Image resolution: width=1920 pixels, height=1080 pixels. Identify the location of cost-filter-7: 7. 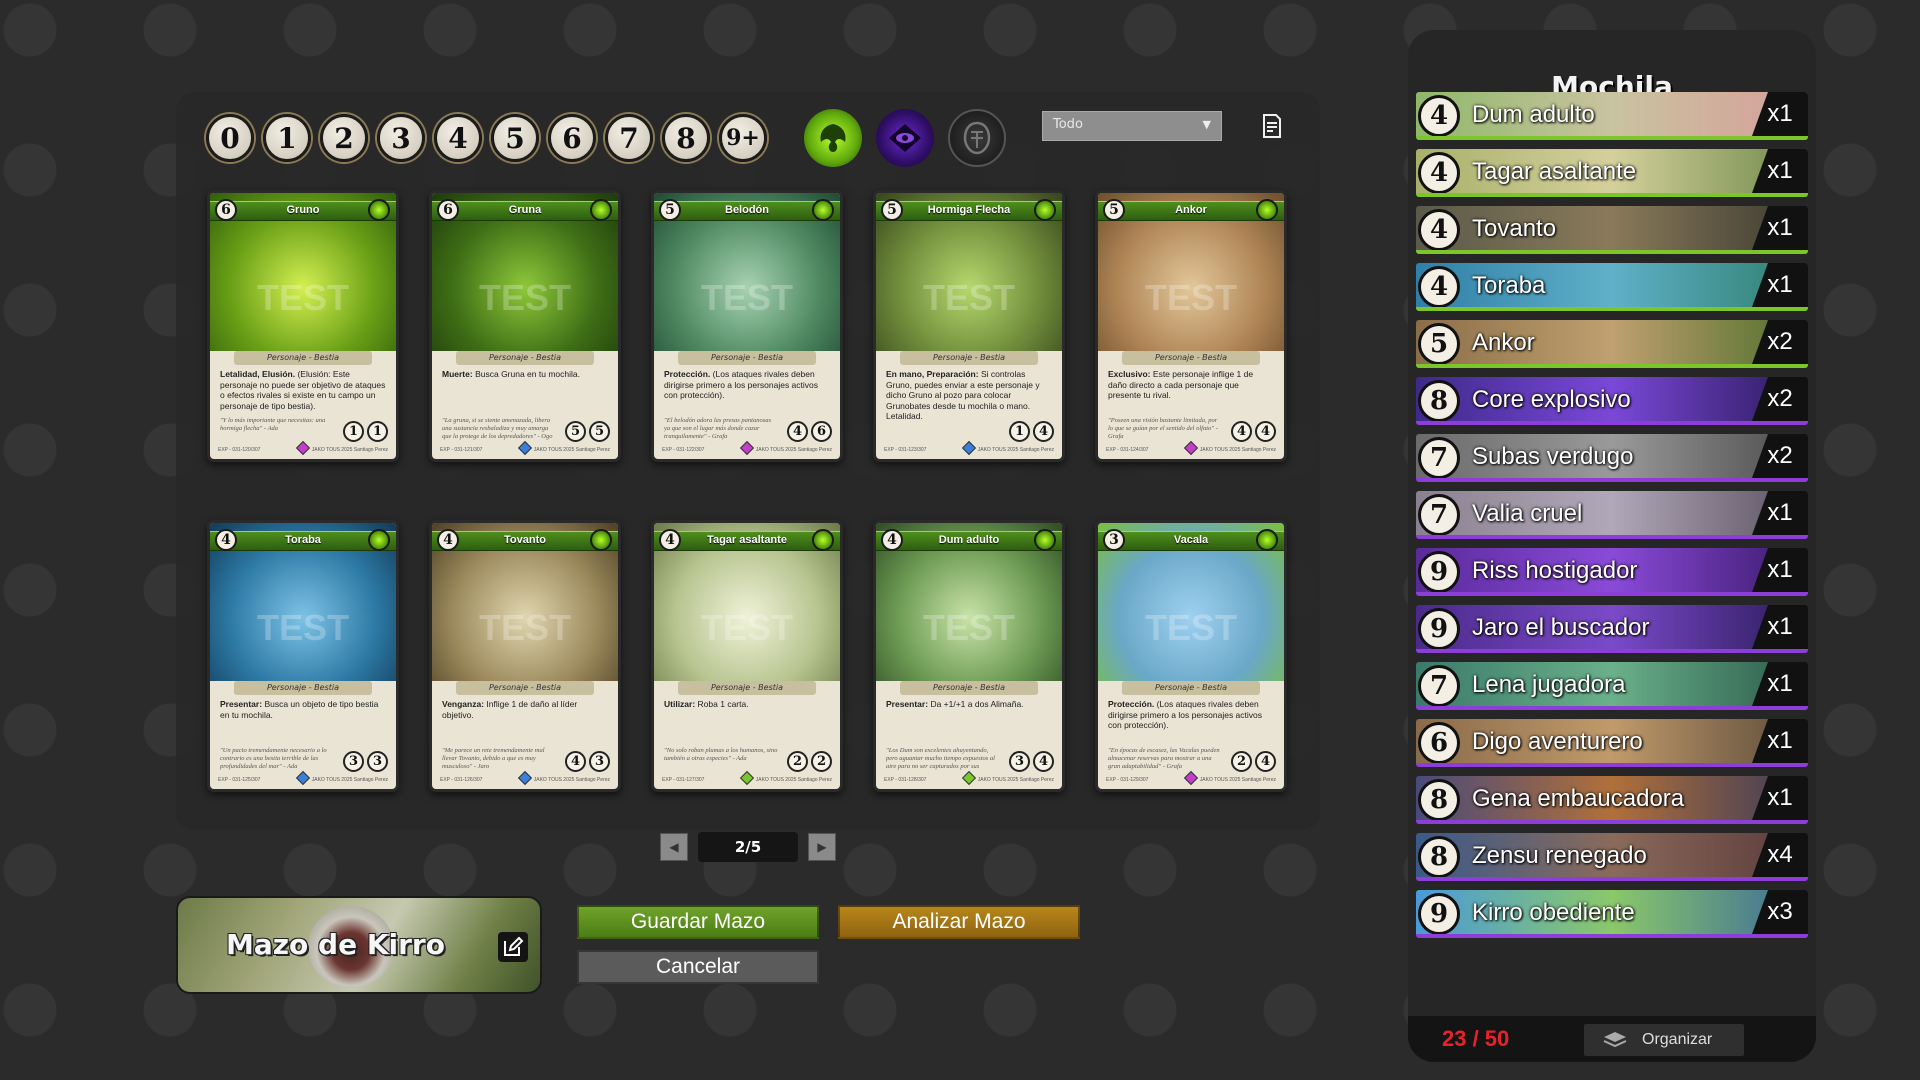
(629, 138).